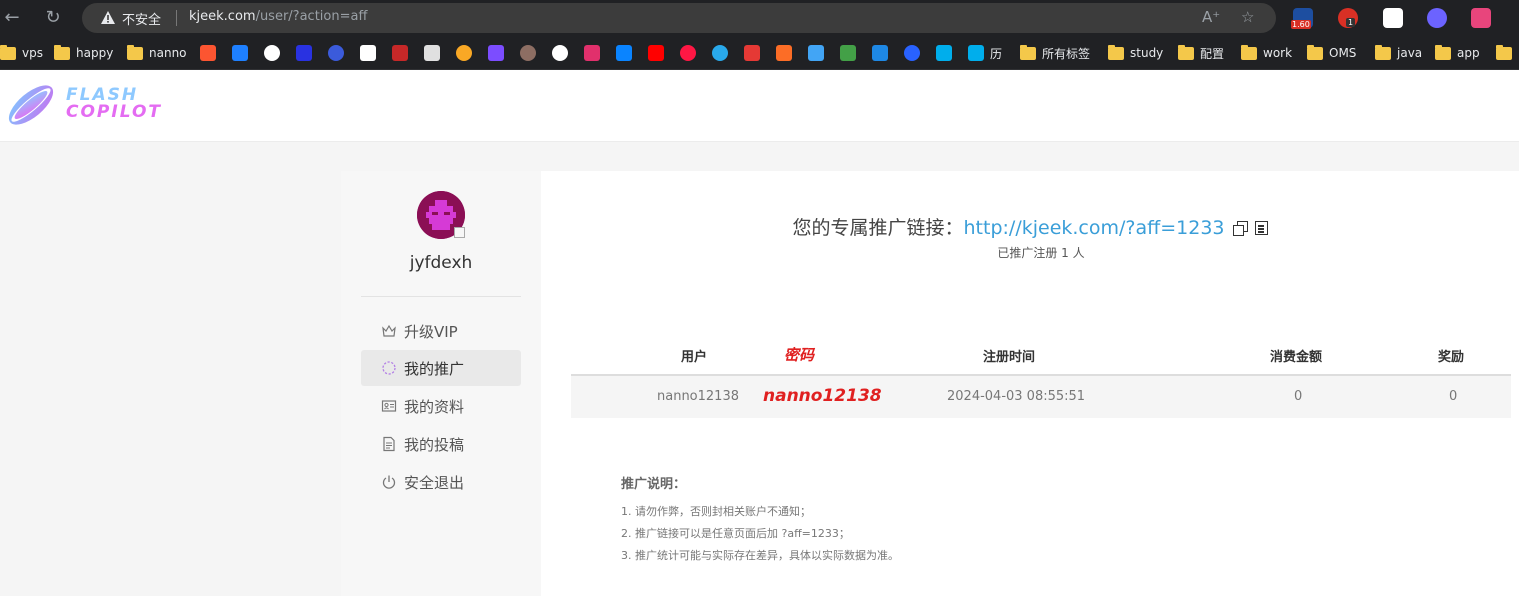 This screenshot has height=596, width=1519. What do you see at coordinates (1302, 18) in the screenshot?
I see `extension-icon: 1.60` at bounding box center [1302, 18].